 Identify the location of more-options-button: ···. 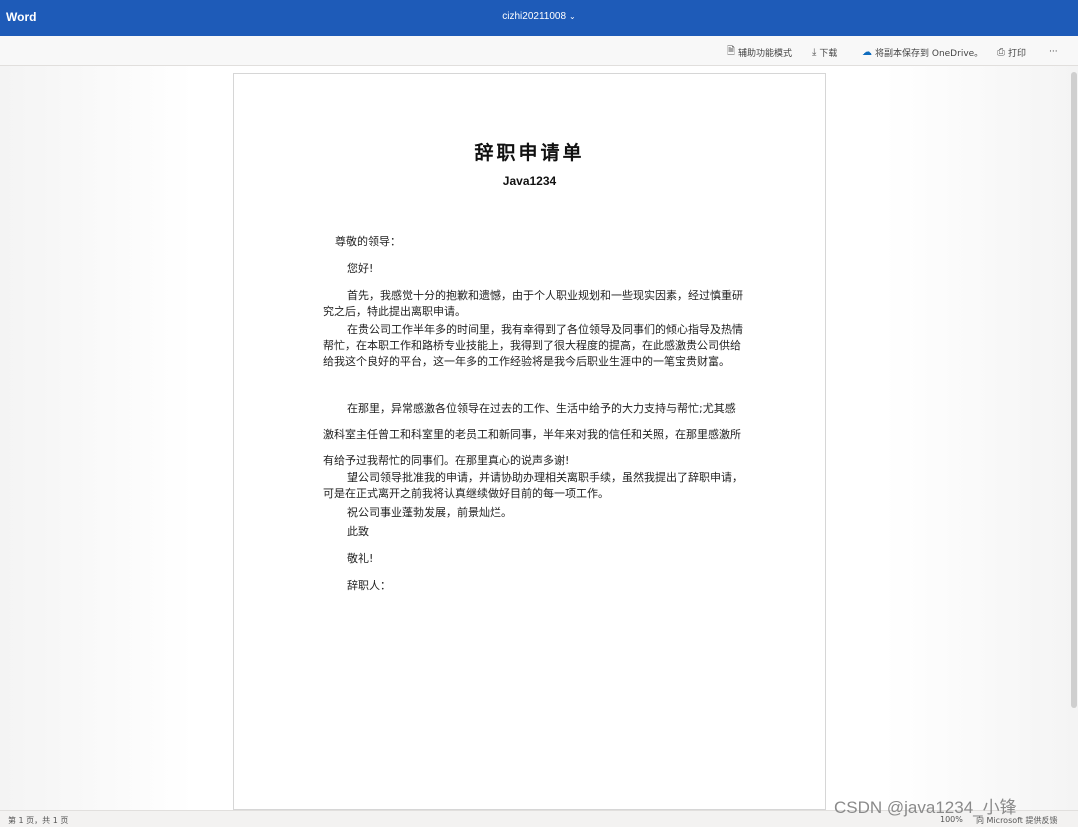
(1053, 52).